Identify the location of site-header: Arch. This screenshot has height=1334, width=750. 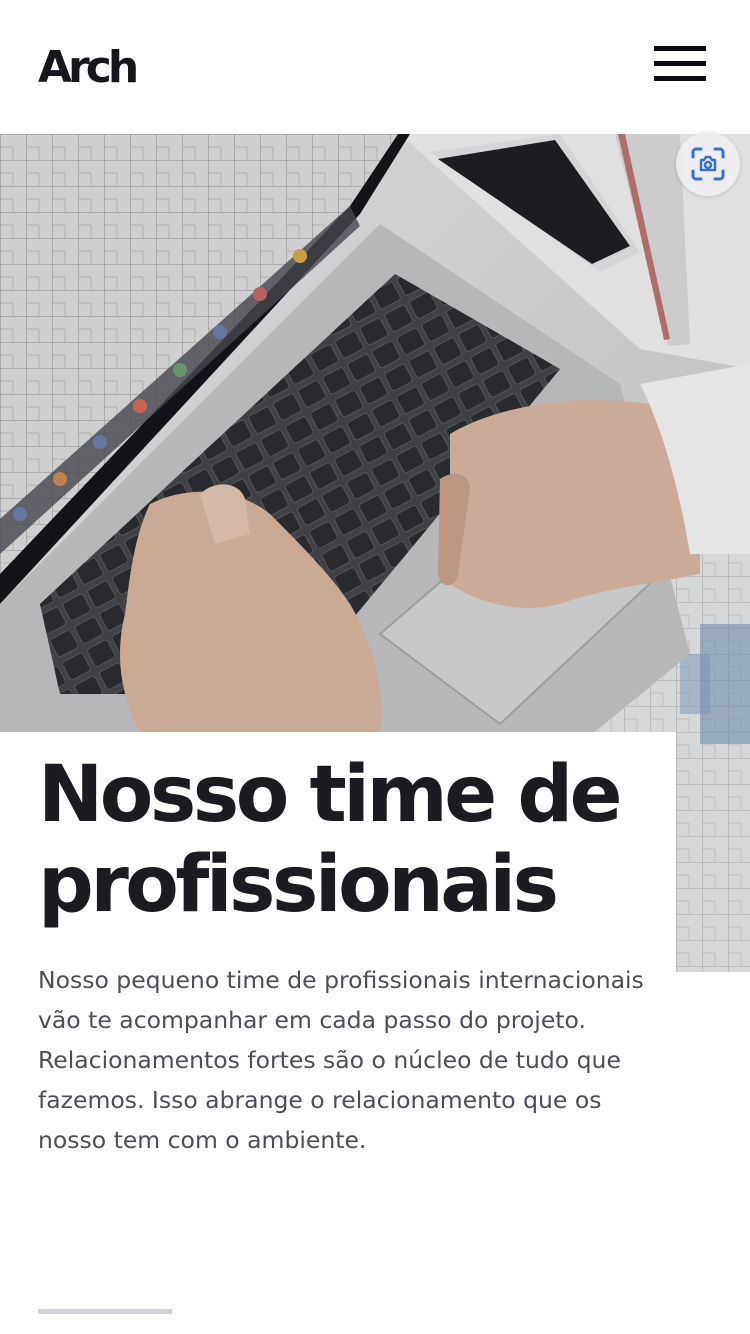
(375, 67).